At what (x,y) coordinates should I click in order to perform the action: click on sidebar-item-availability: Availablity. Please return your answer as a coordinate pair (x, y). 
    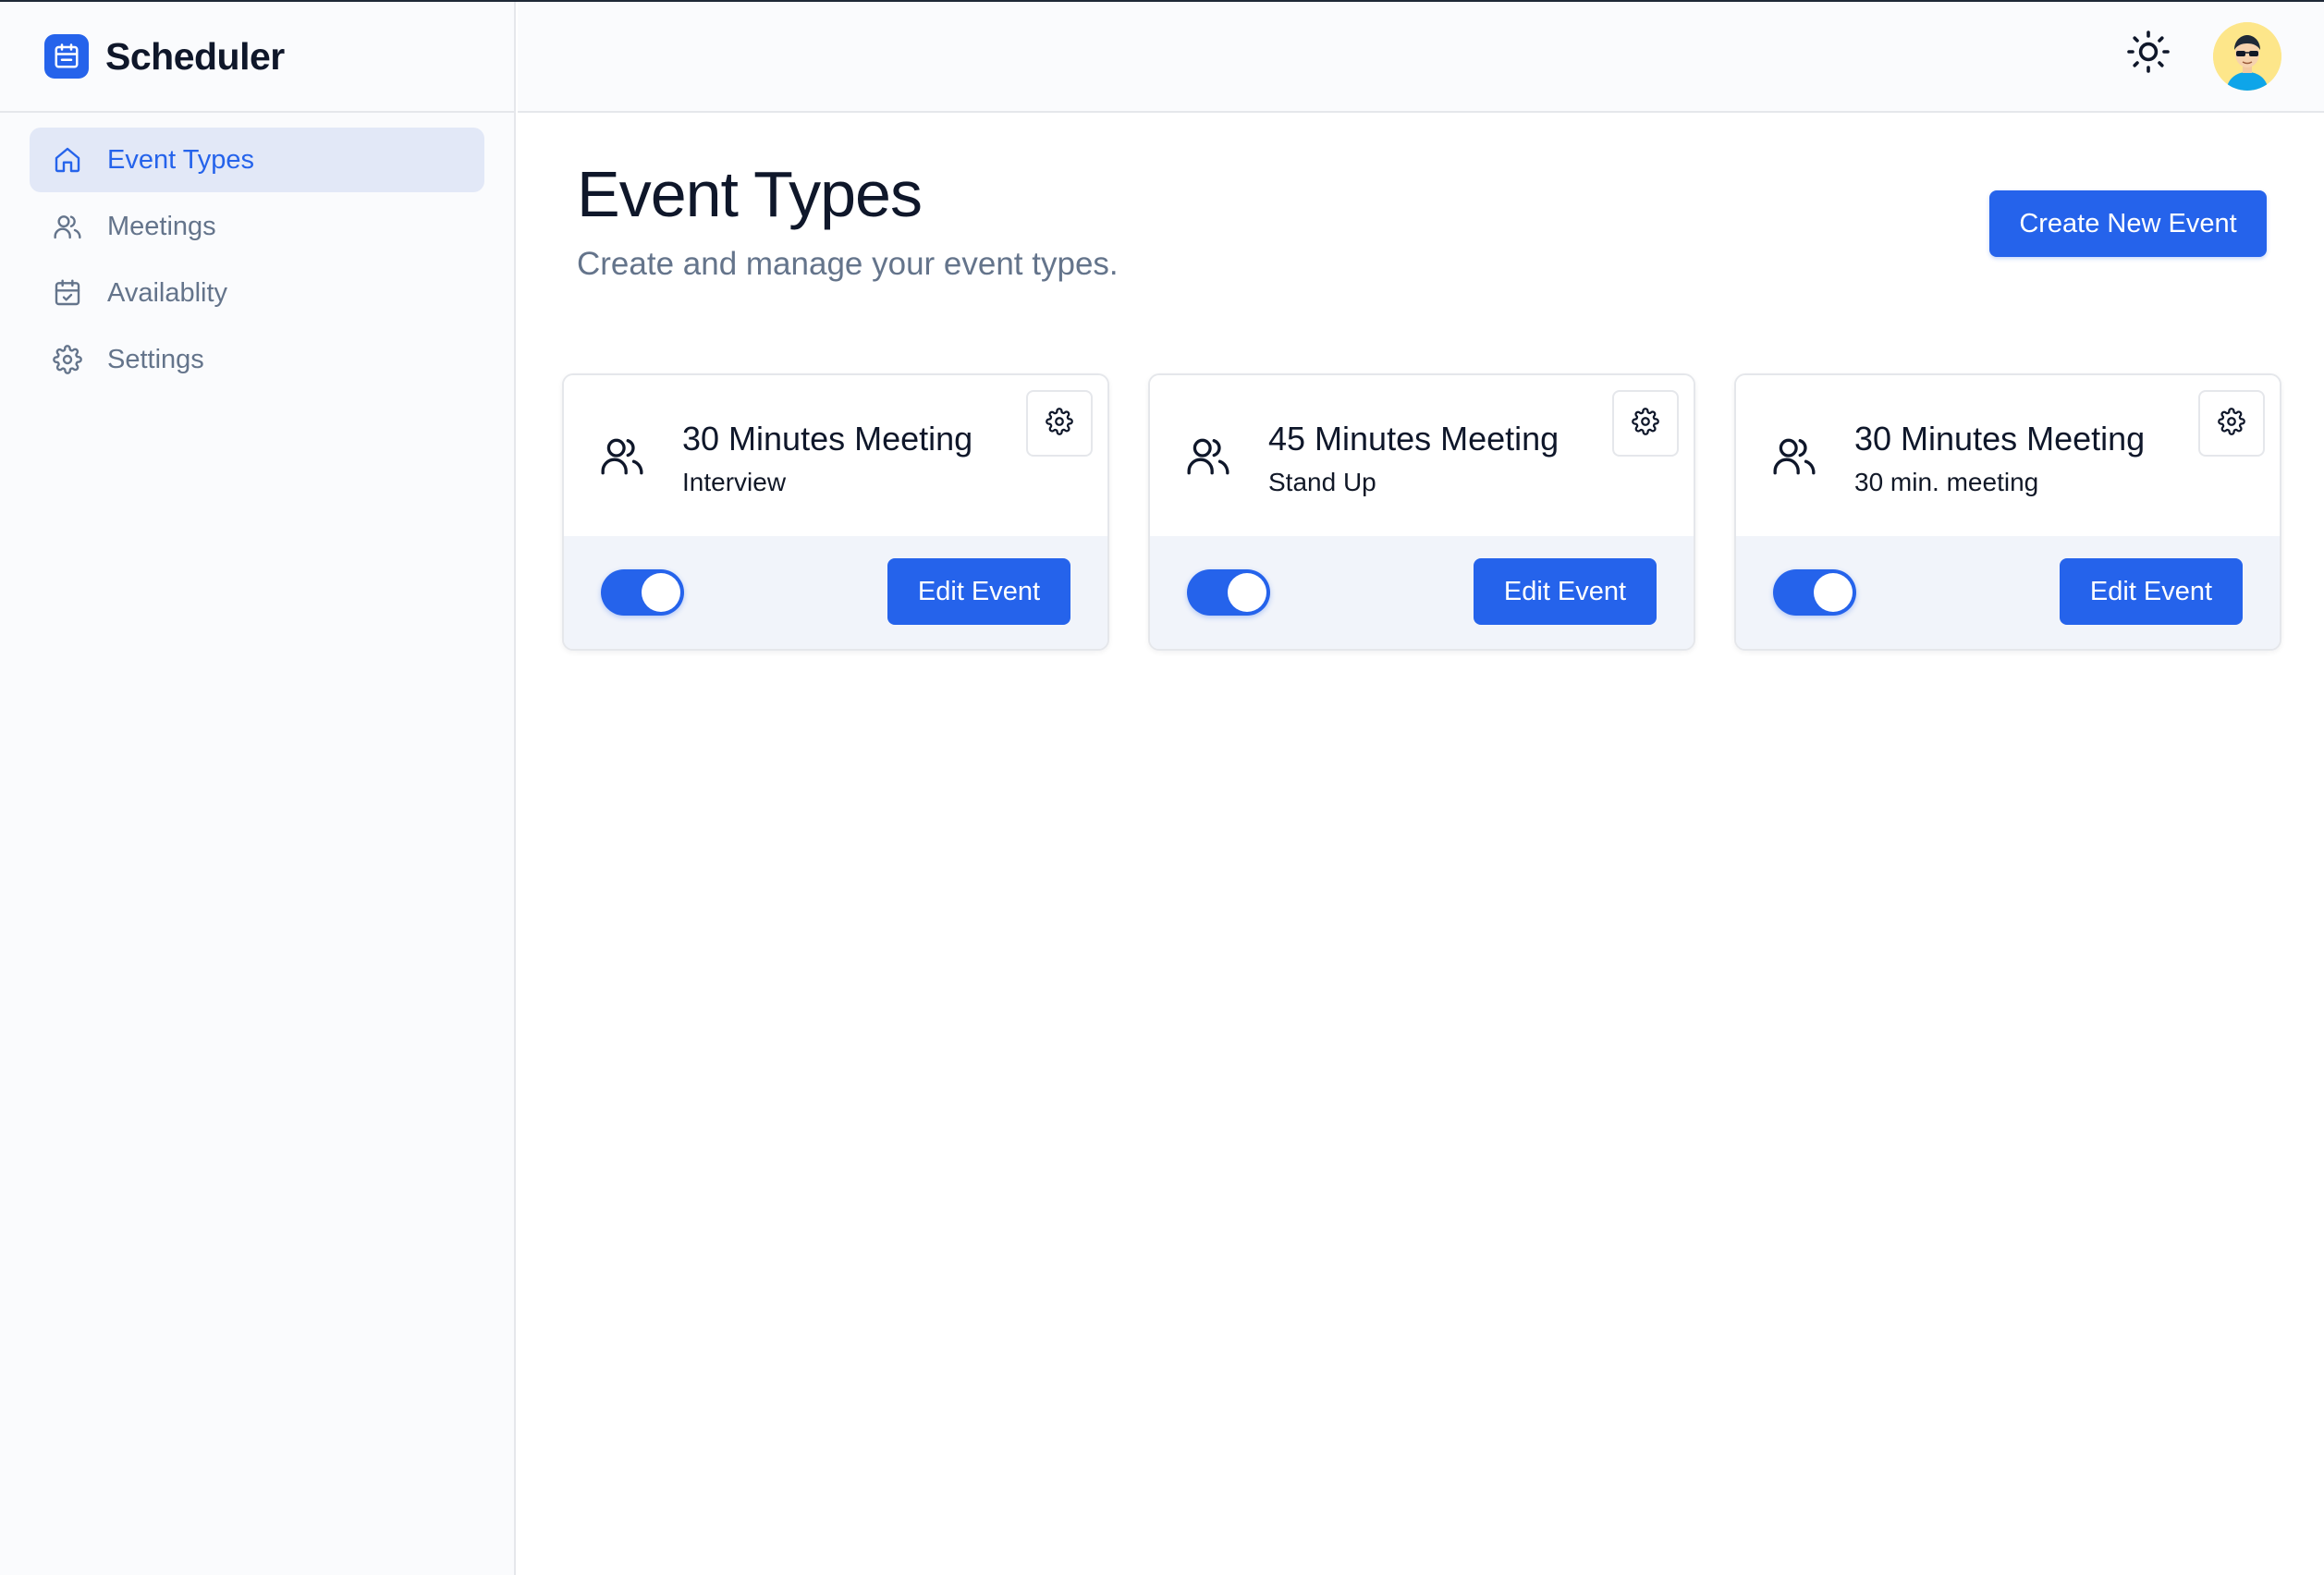
    Looking at the image, I should click on (257, 293).